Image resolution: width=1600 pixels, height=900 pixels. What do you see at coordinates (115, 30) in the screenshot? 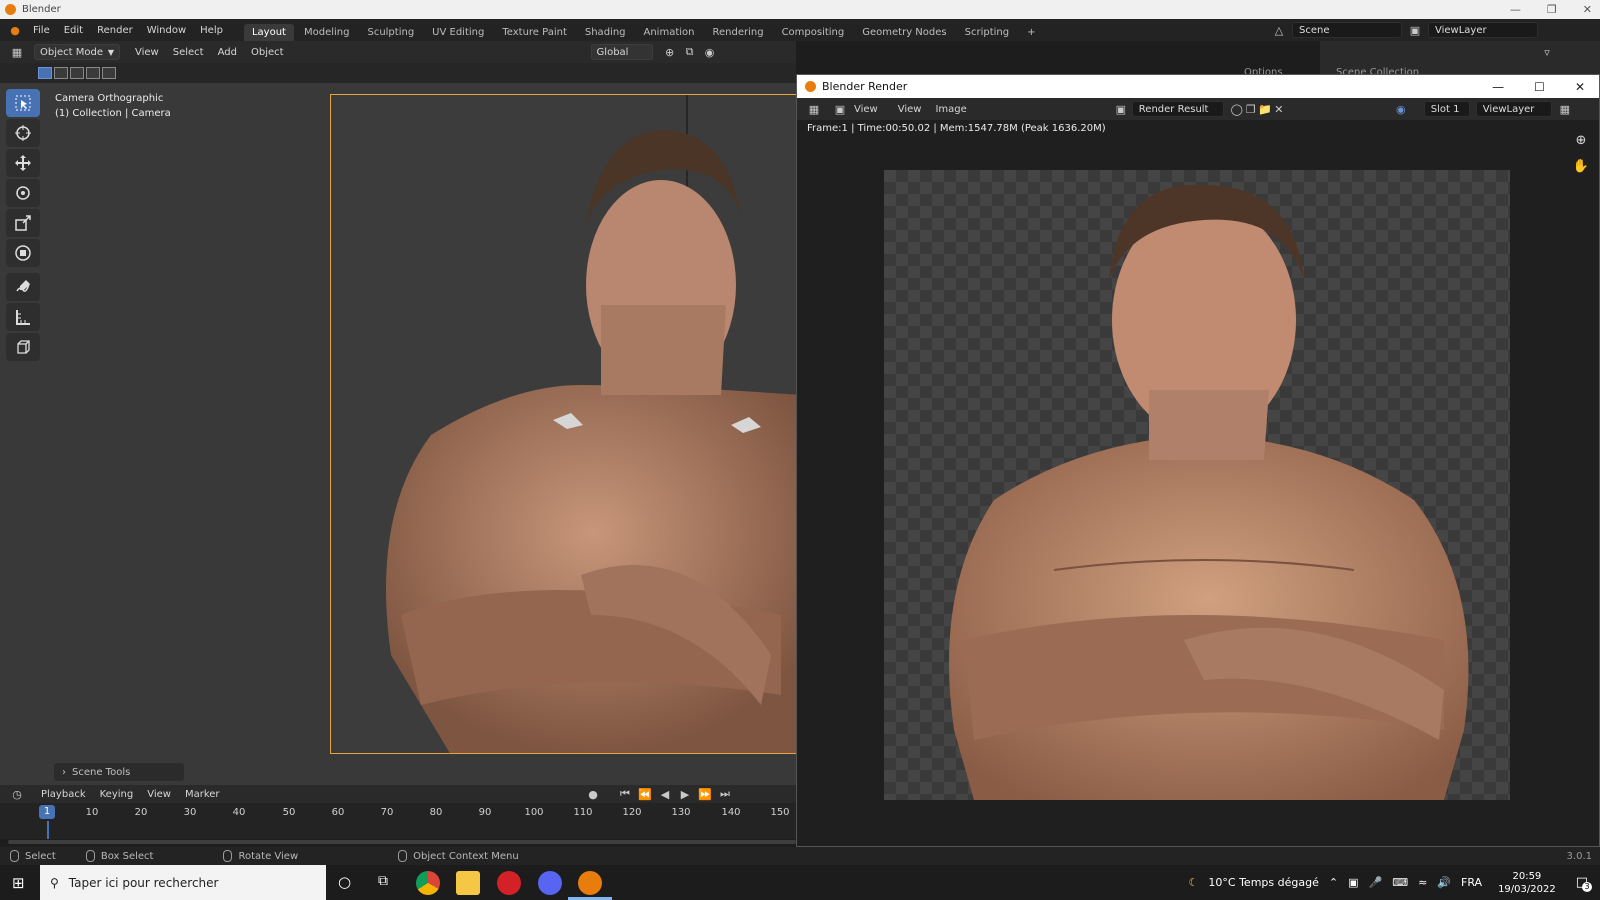
I see `menu-render: Render` at bounding box center [115, 30].